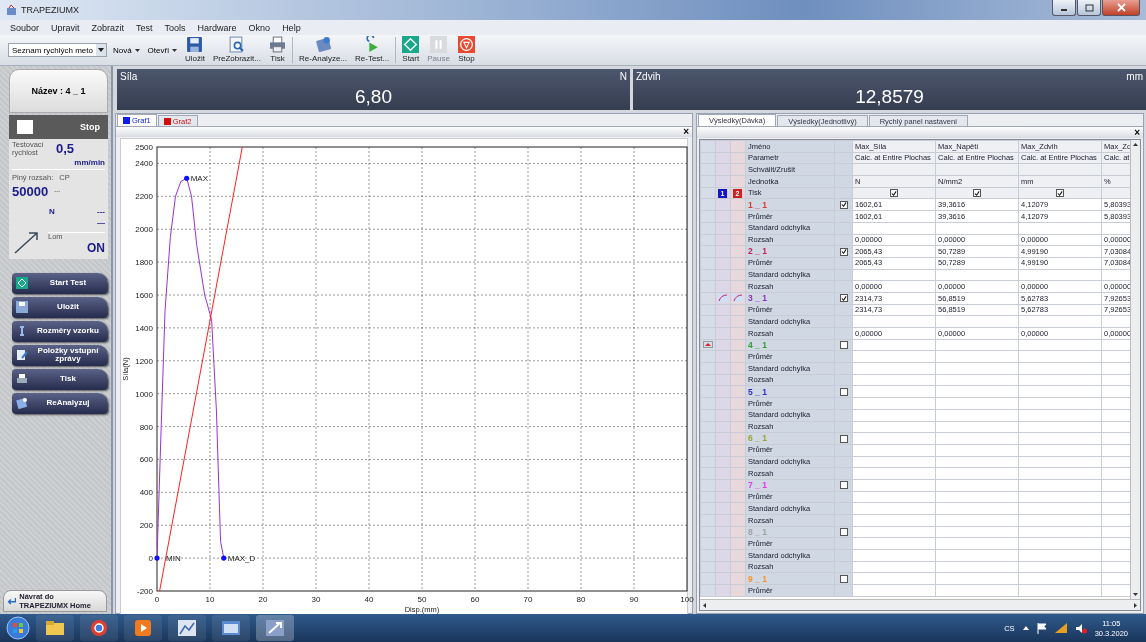  Describe the element at coordinates (146, 427) in the screenshot. I see `y-tick-label: 800` at that location.